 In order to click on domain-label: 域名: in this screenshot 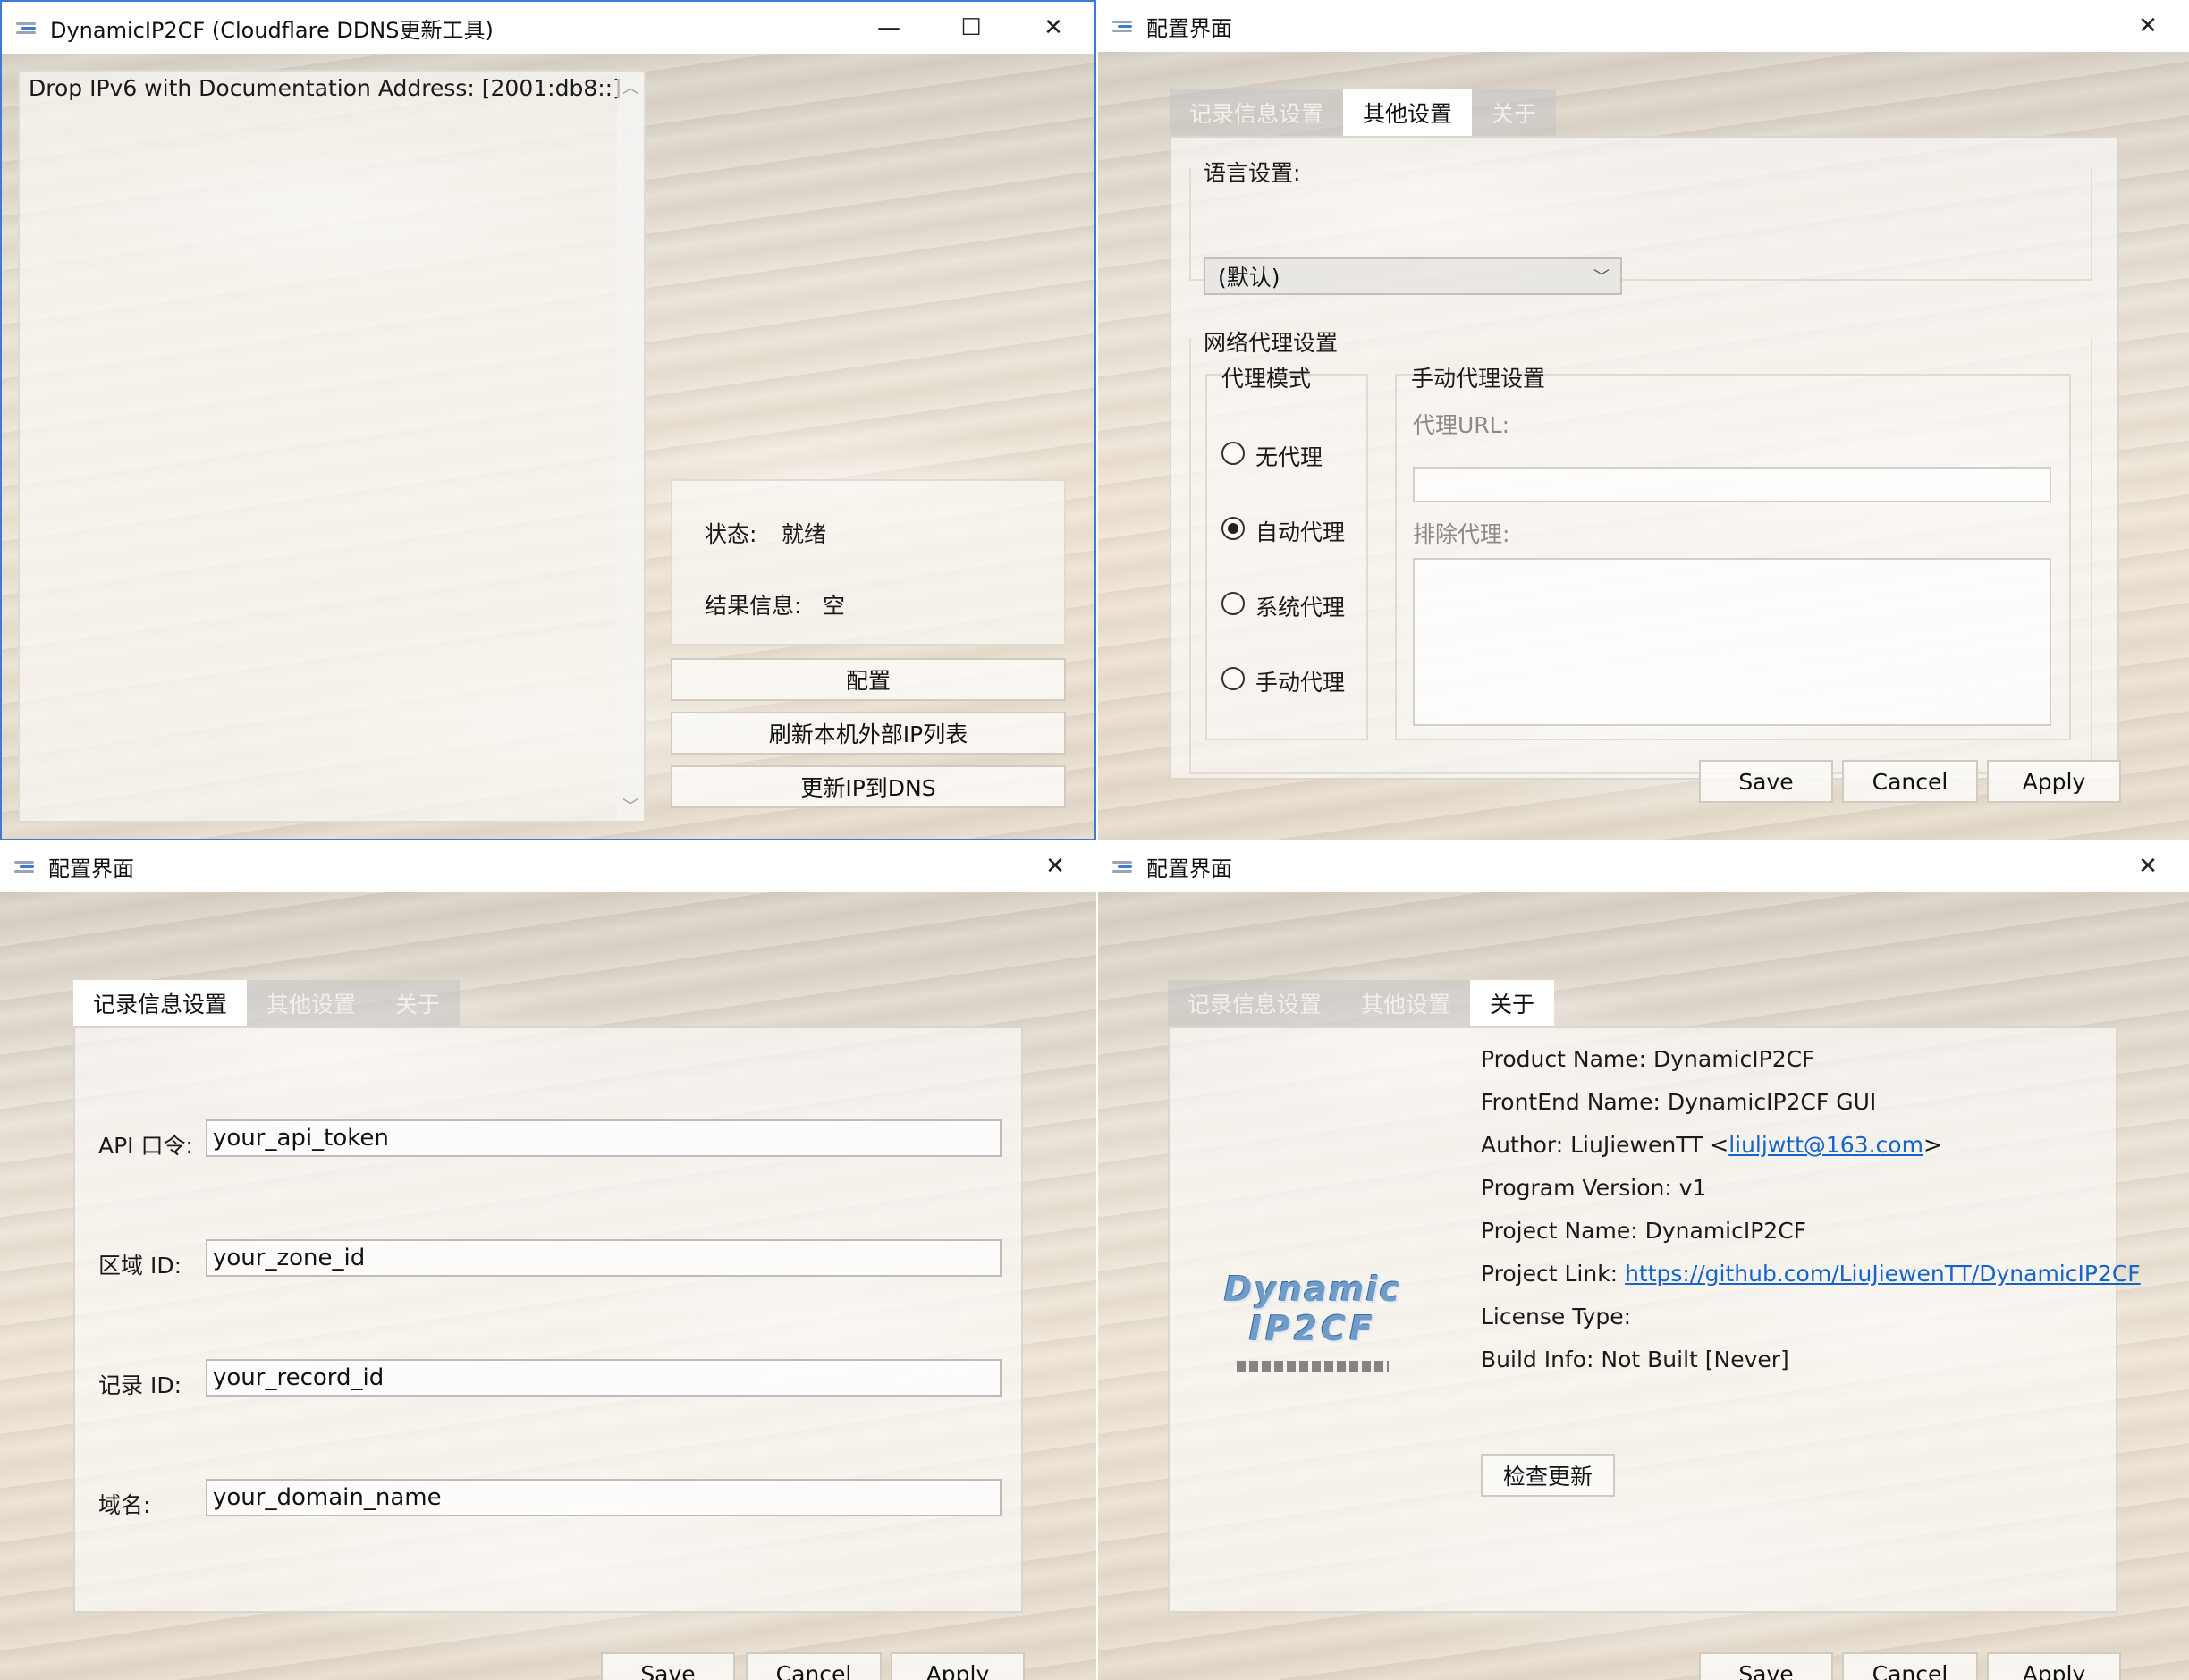, I will do `click(124, 1505)`.